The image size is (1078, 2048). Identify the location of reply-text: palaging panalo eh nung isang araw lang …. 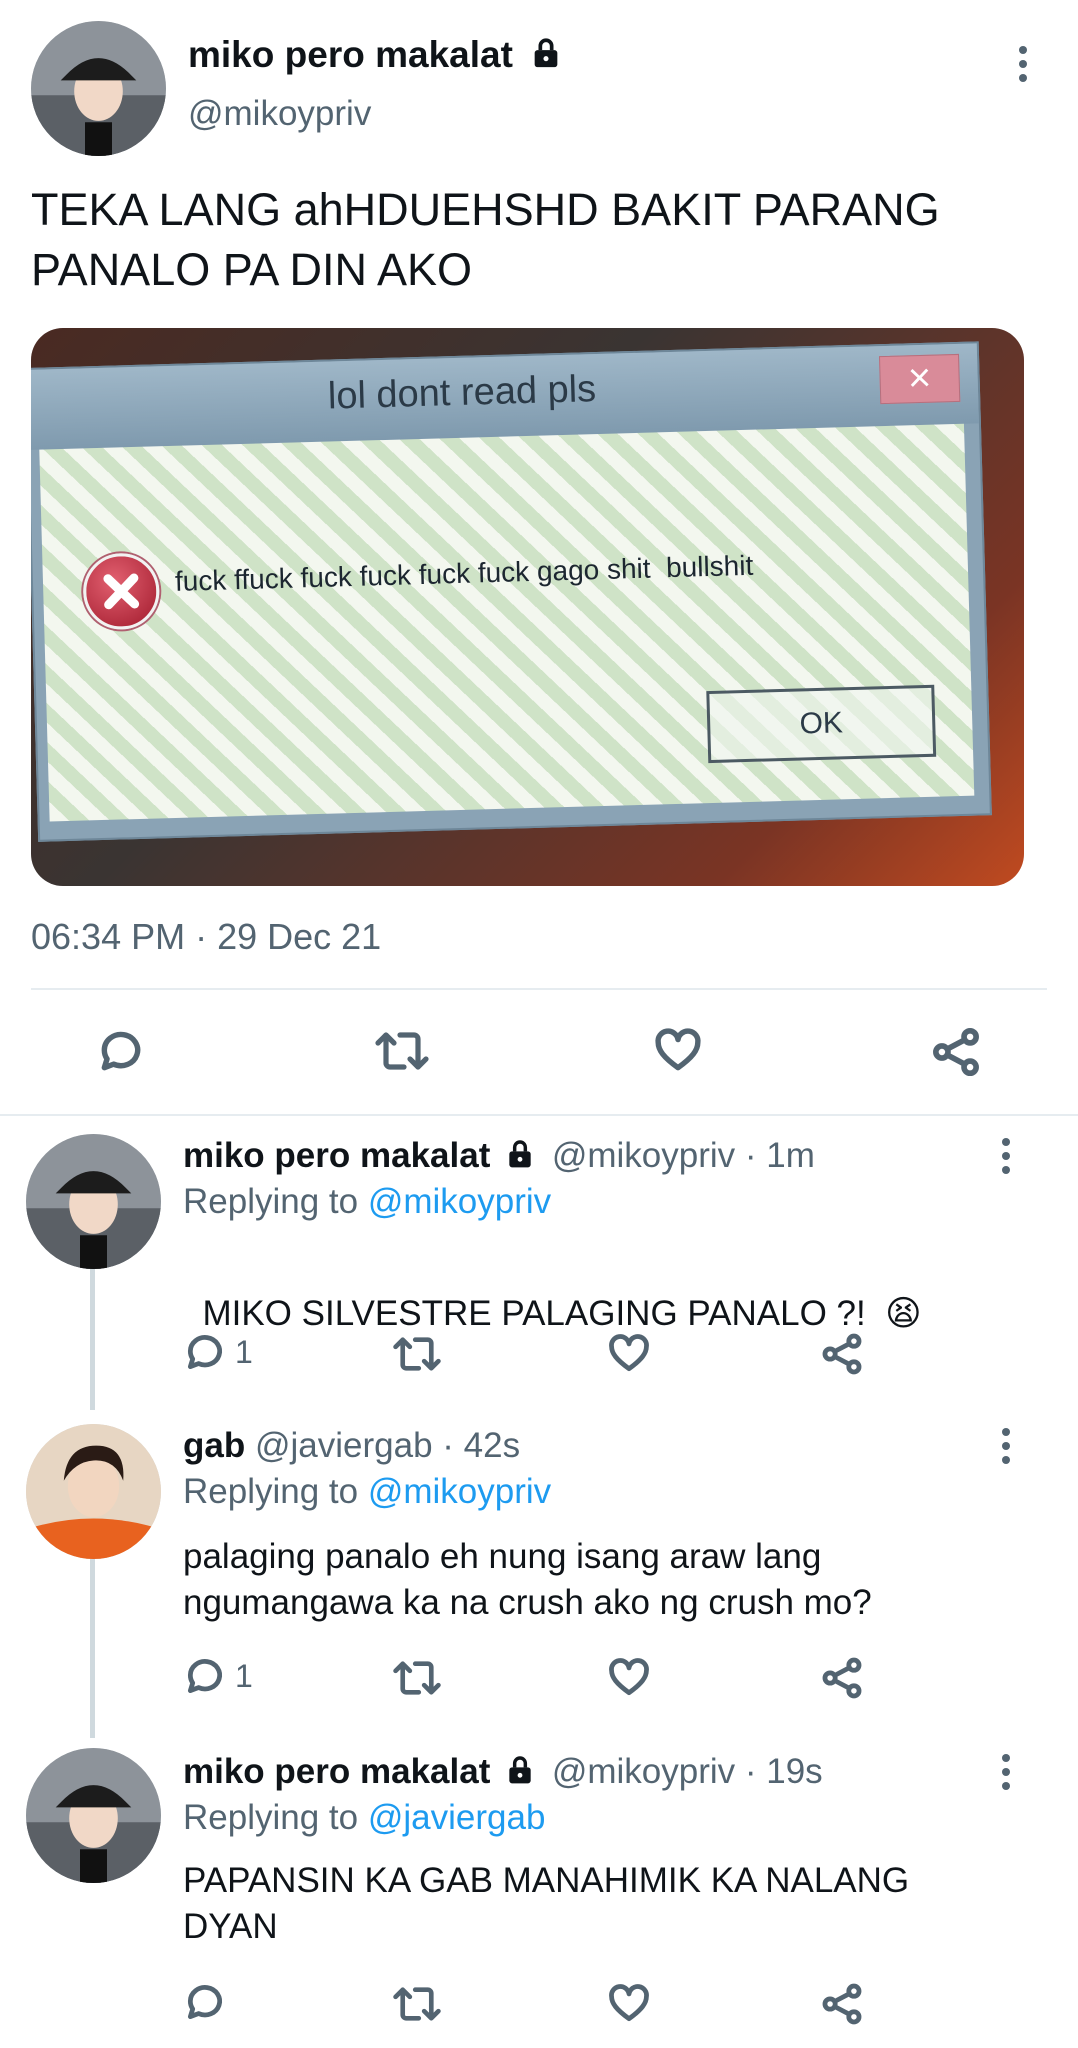
(527, 1579).